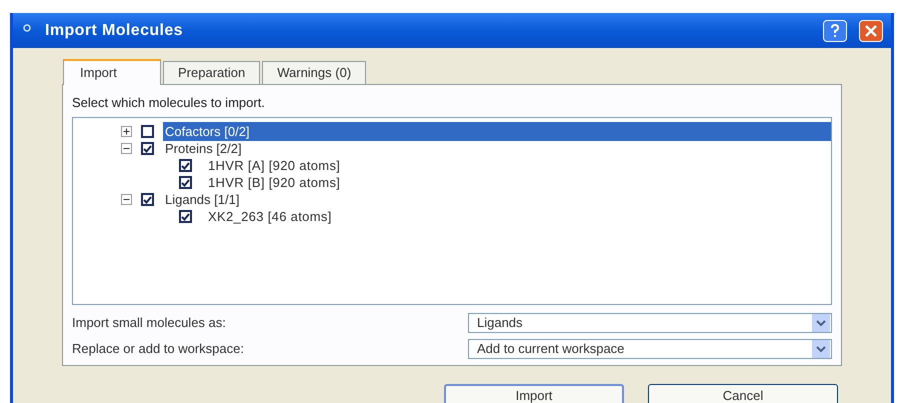  What do you see at coordinates (500, 323) in the screenshot?
I see `dropdown-value: Ligands` at bounding box center [500, 323].